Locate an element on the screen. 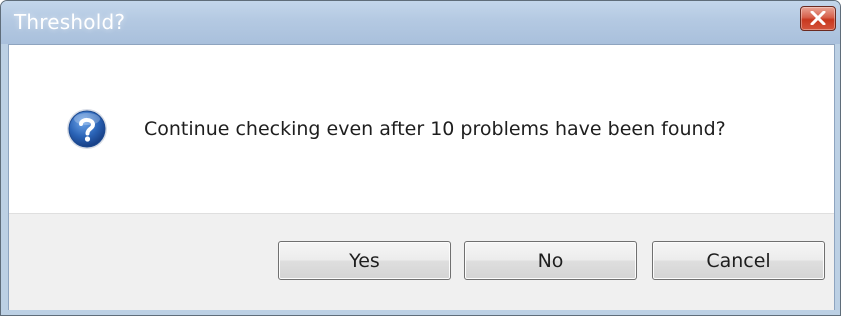  no-button: No is located at coordinates (550, 260).